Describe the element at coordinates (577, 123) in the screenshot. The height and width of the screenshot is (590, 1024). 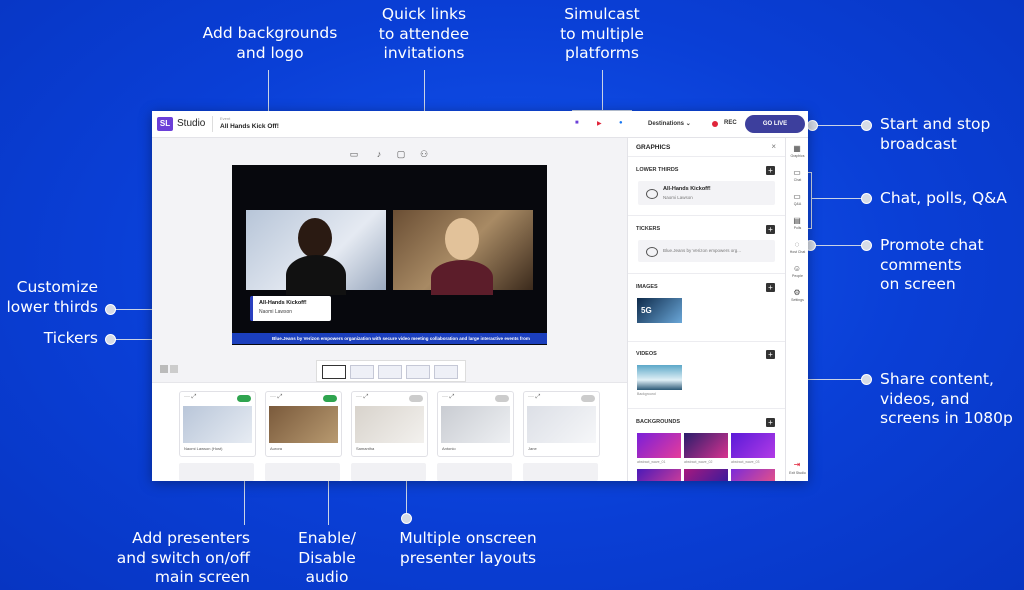
I see `twitch-destination-icon: ■` at that location.